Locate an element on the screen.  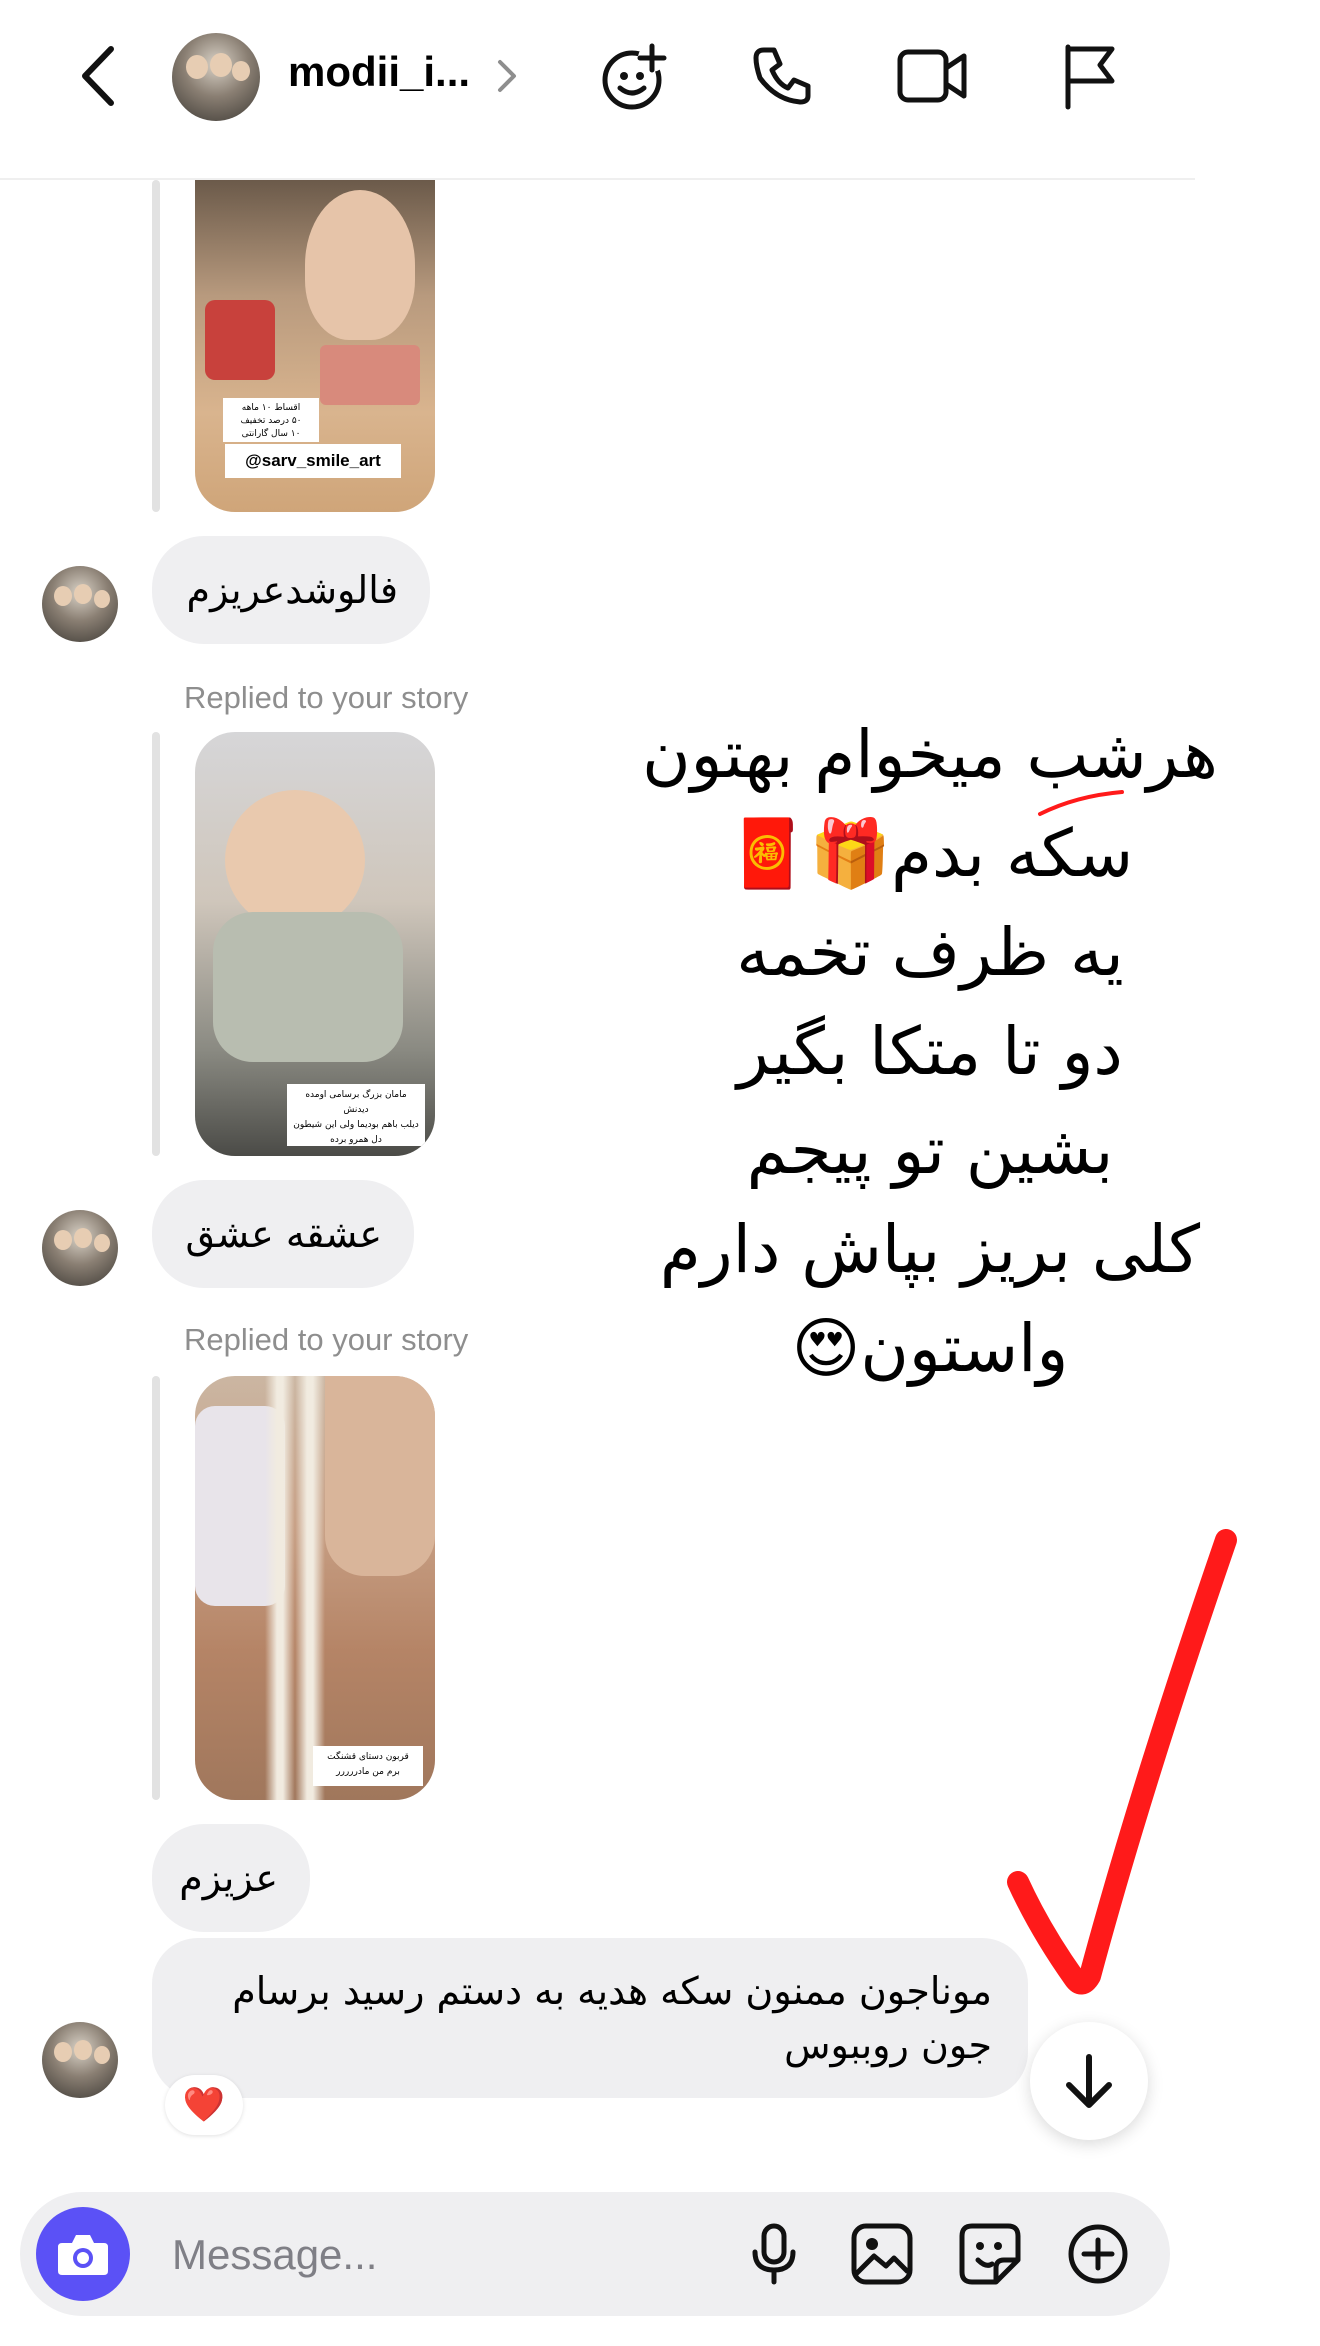
caption-line: اقساط ۱۰ ماهه is located at coordinates (271, 408).